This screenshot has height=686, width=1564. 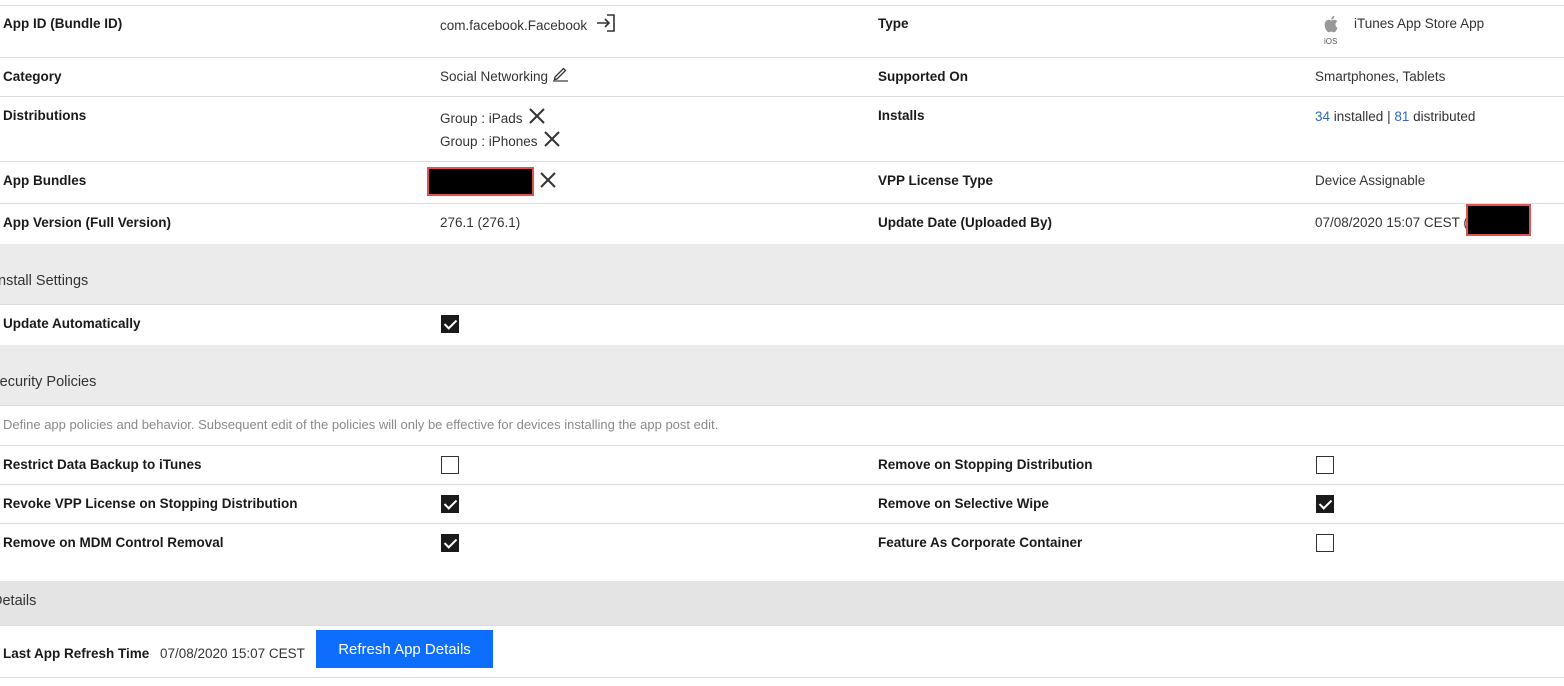 I want to click on remove-stopping-distribution-checkbox, so click(x=1325, y=465).